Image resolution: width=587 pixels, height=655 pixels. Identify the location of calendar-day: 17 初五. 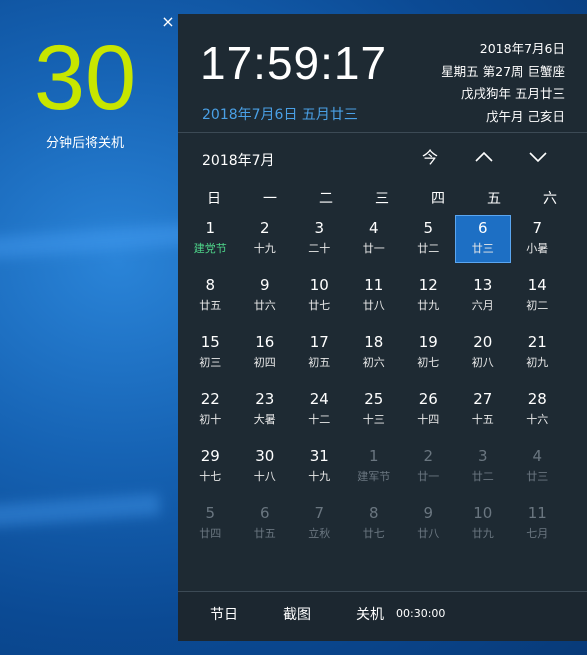
(319, 353).